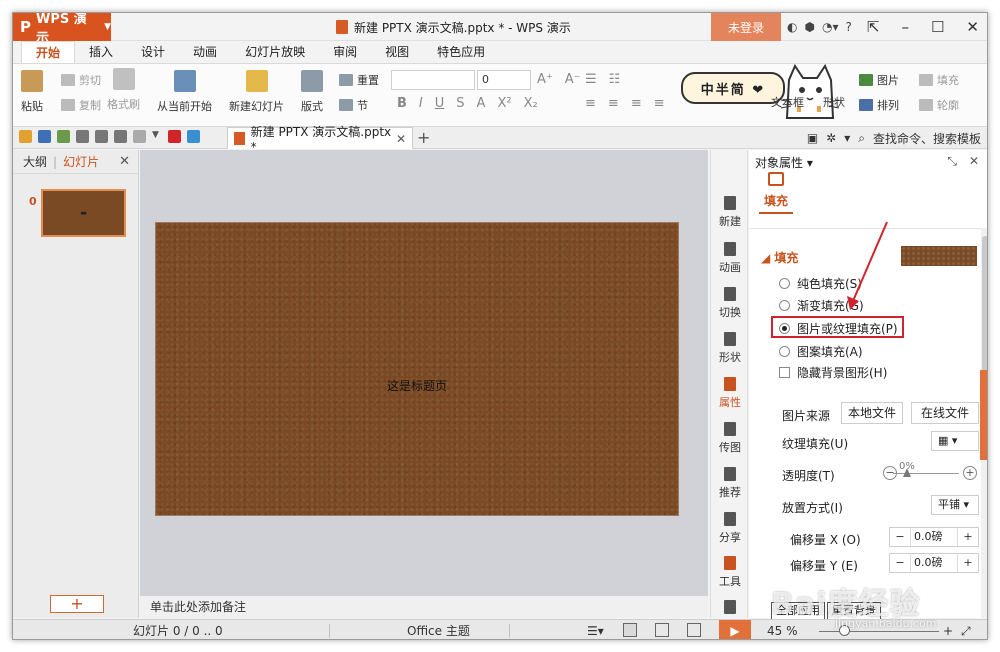 The width and height of the screenshot is (1000, 652). What do you see at coordinates (35, 161) in the screenshot?
I see `tab-outline: 大纲` at bounding box center [35, 161].